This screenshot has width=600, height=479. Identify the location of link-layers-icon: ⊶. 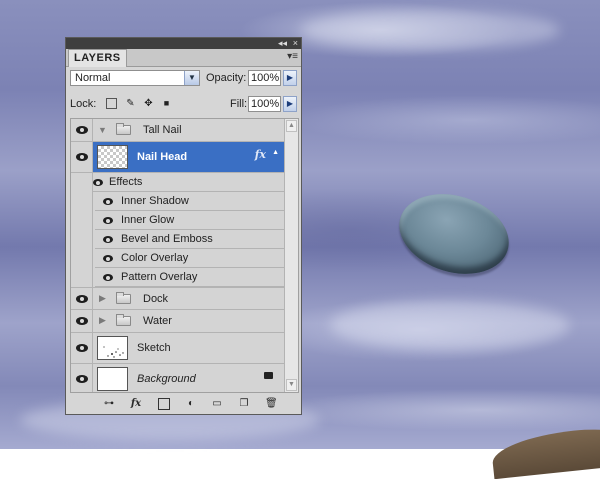
(109, 404).